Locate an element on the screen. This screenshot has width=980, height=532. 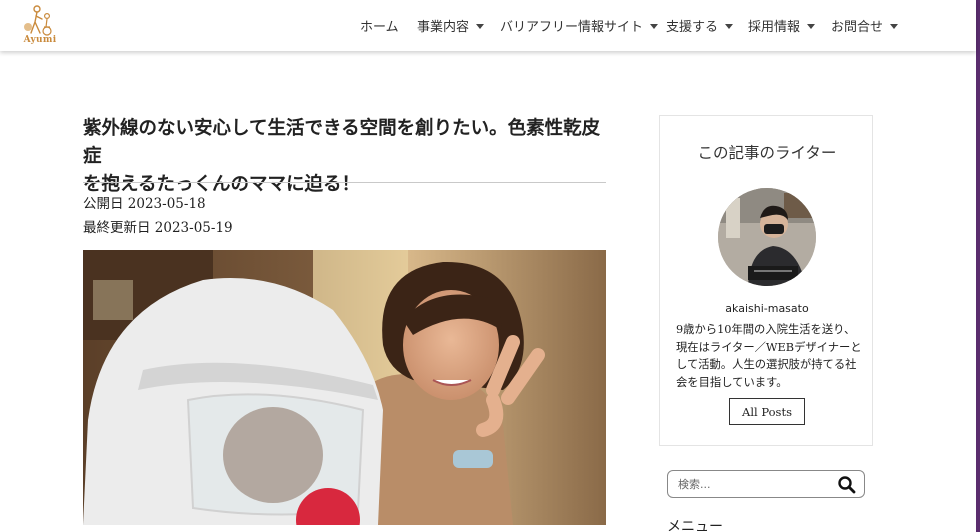
nav-item-recruit: 採用情報 is located at coordinates (782, 25).